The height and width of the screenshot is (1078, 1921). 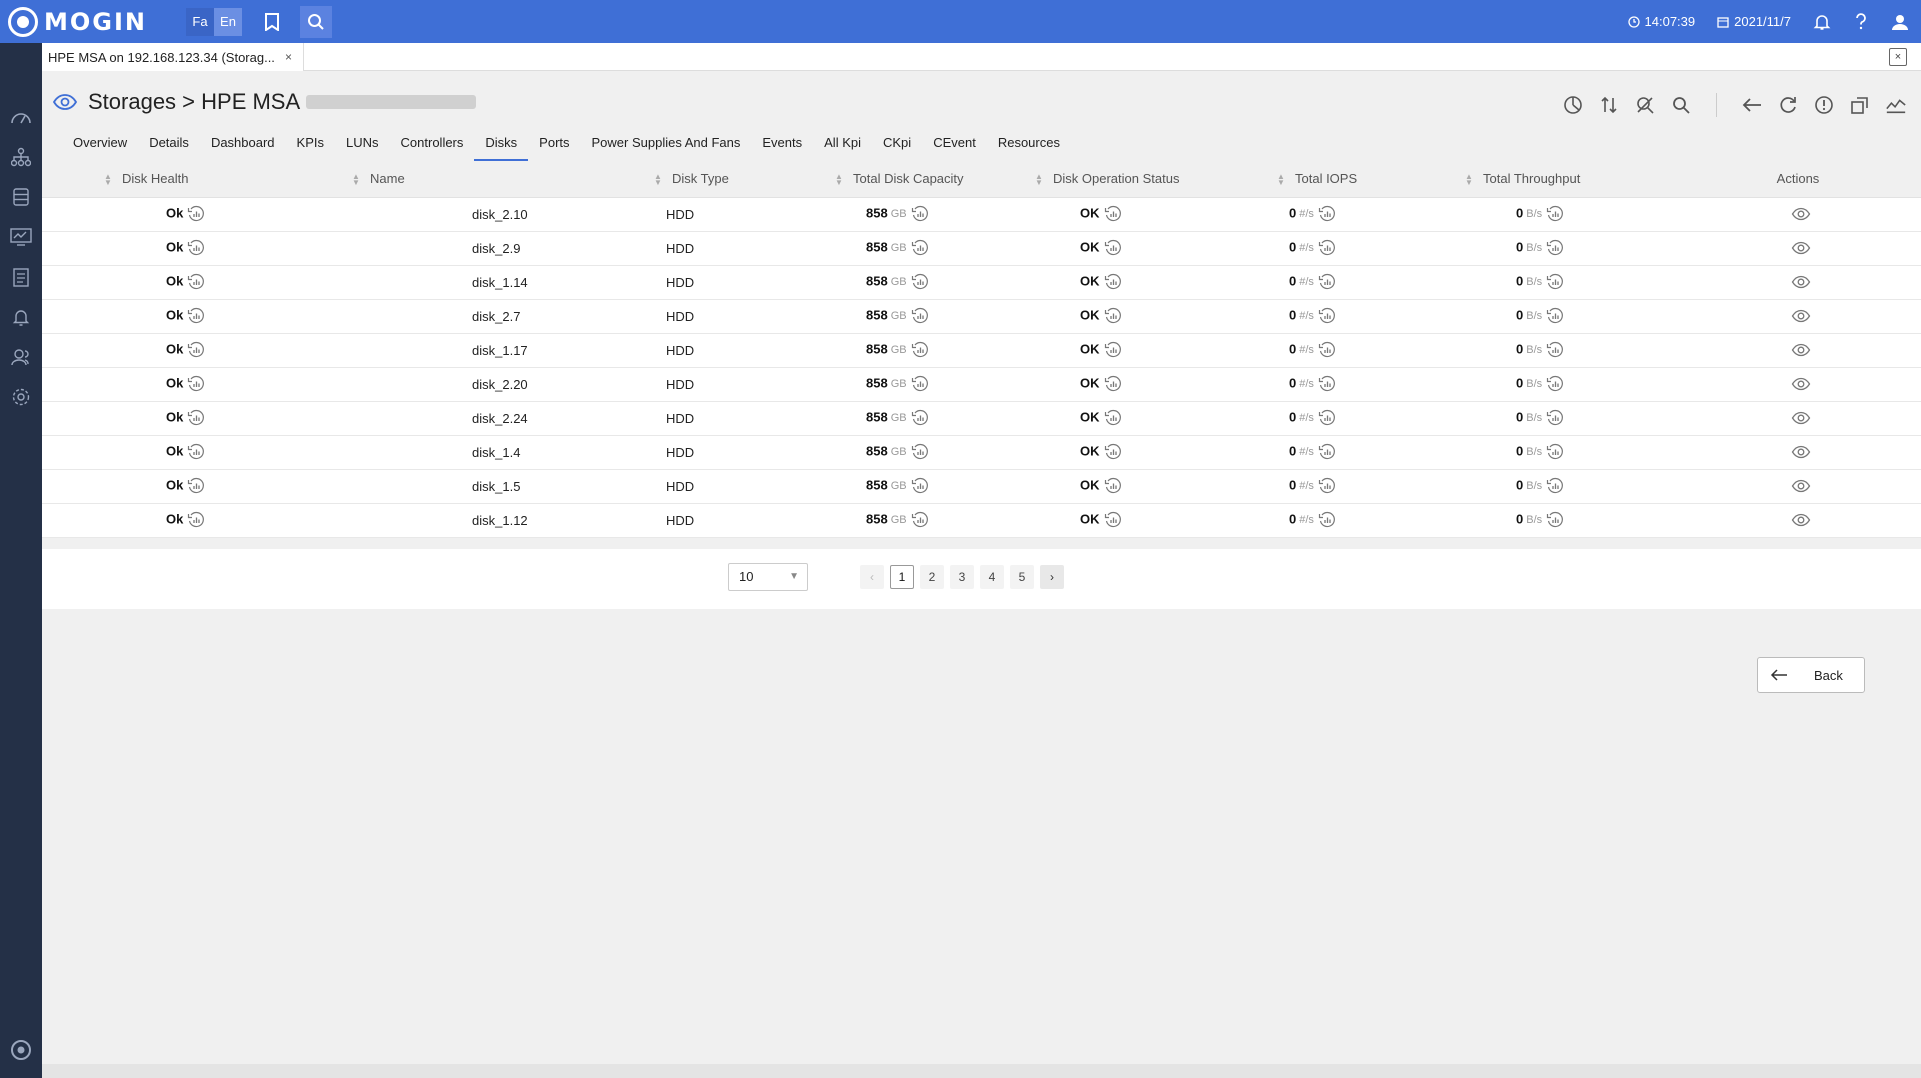 What do you see at coordinates (981, 384) in the screenshot?
I see `table-row: Ok disk_2.20 HDD 858 GB OK 0 #/s 0 B/s` at bounding box center [981, 384].